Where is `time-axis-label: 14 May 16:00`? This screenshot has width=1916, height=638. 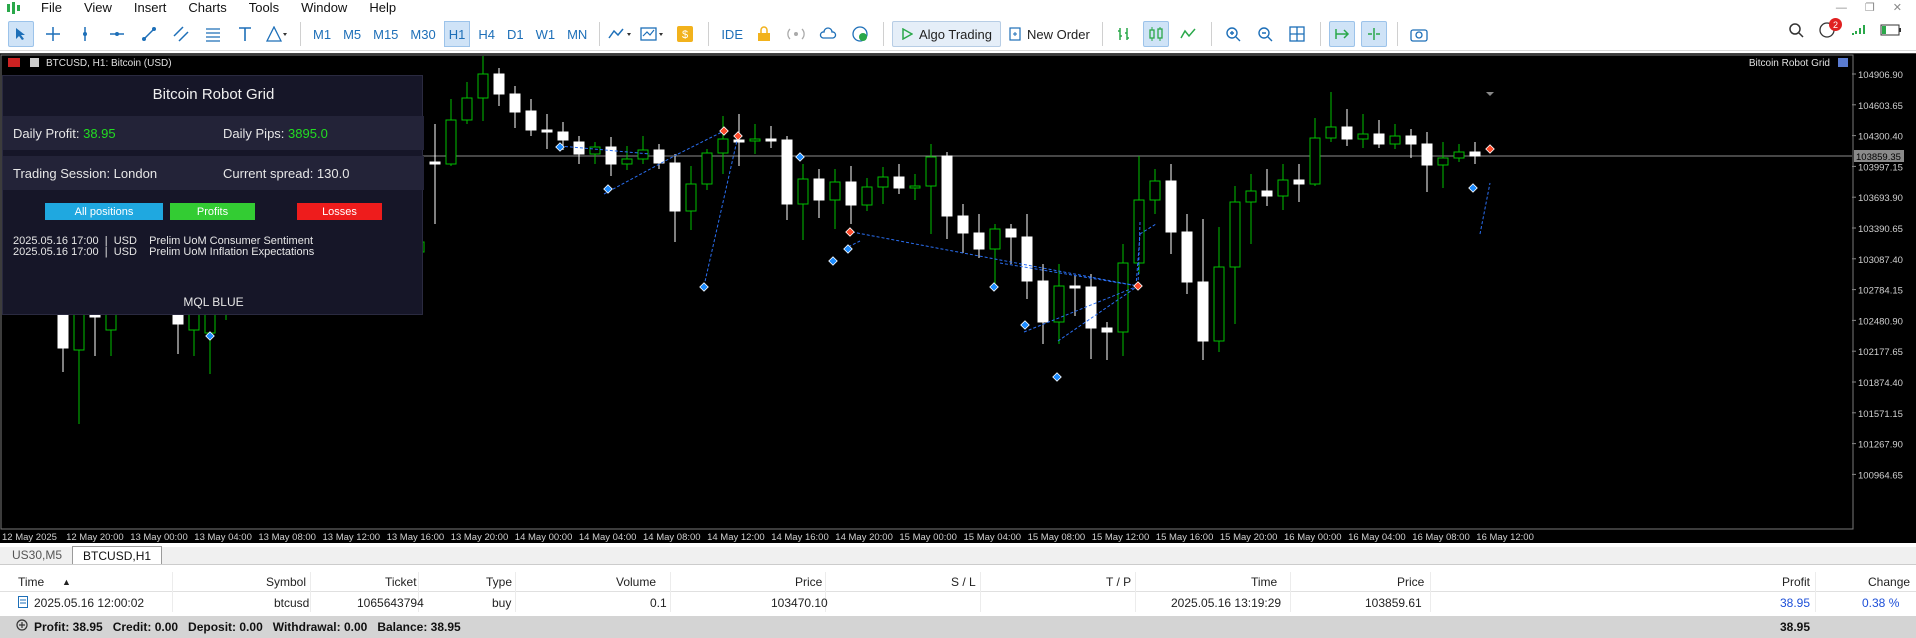
time-axis-label: 14 May 16:00 is located at coordinates (800, 537).